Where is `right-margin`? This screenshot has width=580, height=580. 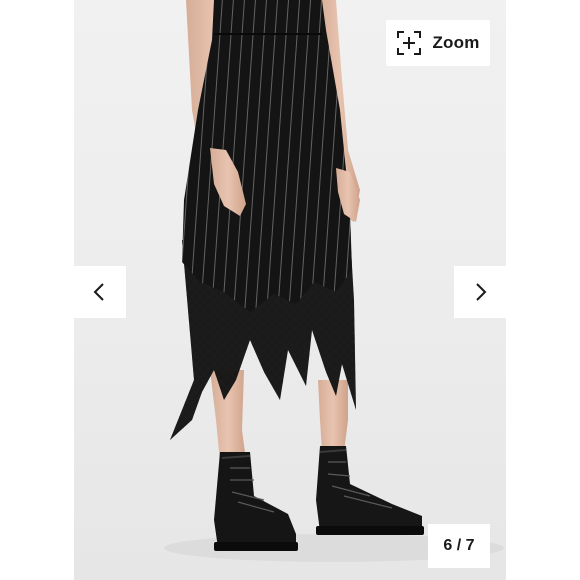
right-margin is located at coordinates (543, 290).